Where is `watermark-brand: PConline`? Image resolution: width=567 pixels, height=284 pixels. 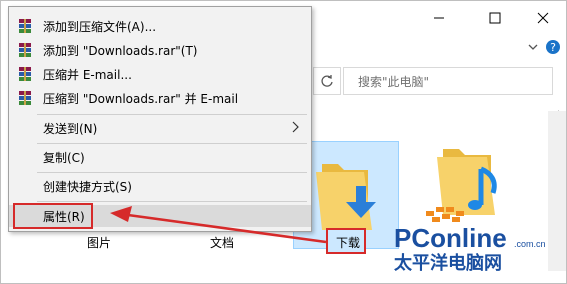 watermark-brand: PConline is located at coordinates (450, 238).